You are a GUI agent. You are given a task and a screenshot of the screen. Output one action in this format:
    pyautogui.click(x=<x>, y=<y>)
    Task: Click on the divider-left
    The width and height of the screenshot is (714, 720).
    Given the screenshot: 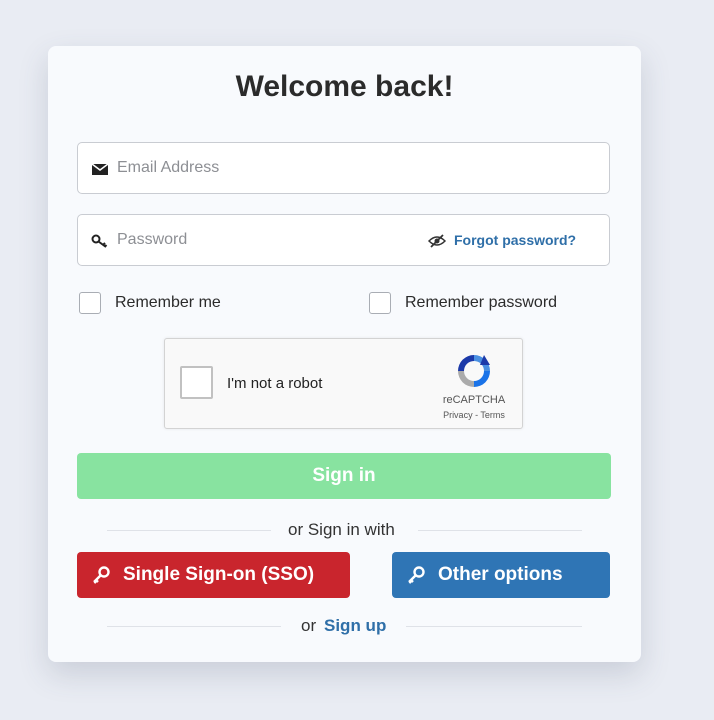 What is the action you would take?
    pyautogui.click(x=189, y=530)
    